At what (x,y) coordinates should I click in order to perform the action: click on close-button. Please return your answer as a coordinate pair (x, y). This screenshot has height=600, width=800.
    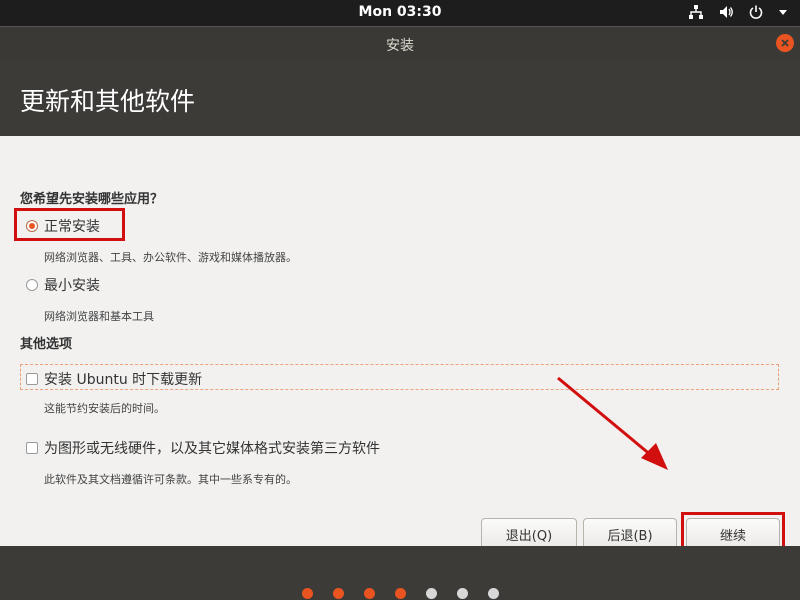
    Looking at the image, I should click on (785, 43).